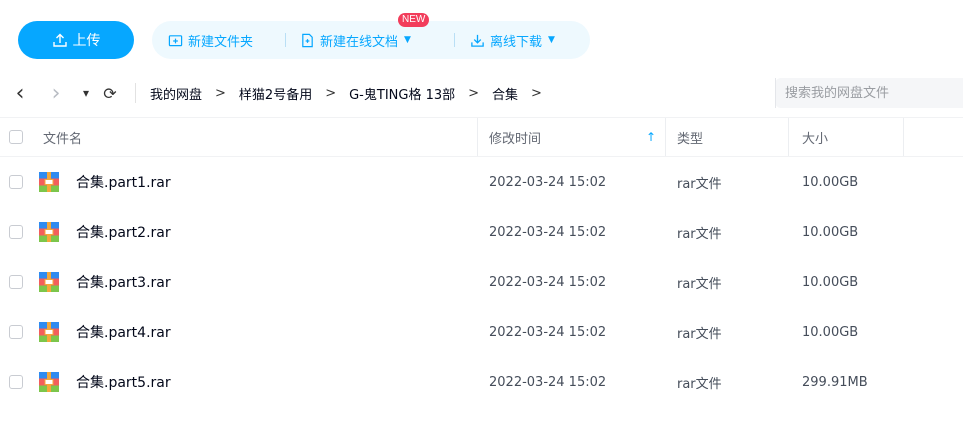 The height and width of the screenshot is (444, 963). I want to click on column-header-type: 类型, so click(690, 137).